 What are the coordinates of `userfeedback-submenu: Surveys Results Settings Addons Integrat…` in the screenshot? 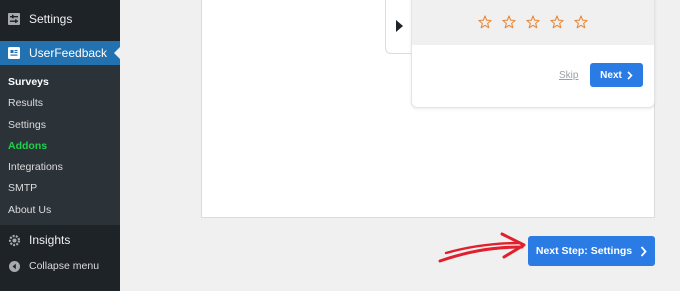 It's located at (60, 145).